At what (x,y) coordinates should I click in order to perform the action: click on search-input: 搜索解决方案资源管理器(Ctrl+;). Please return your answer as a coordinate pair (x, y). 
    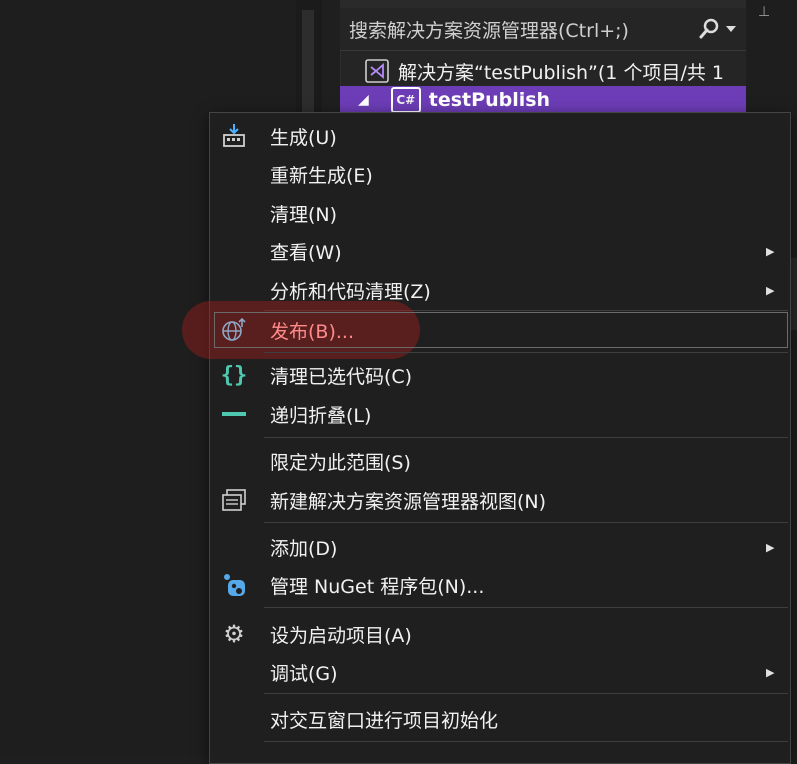
    Looking at the image, I should click on (519, 29).